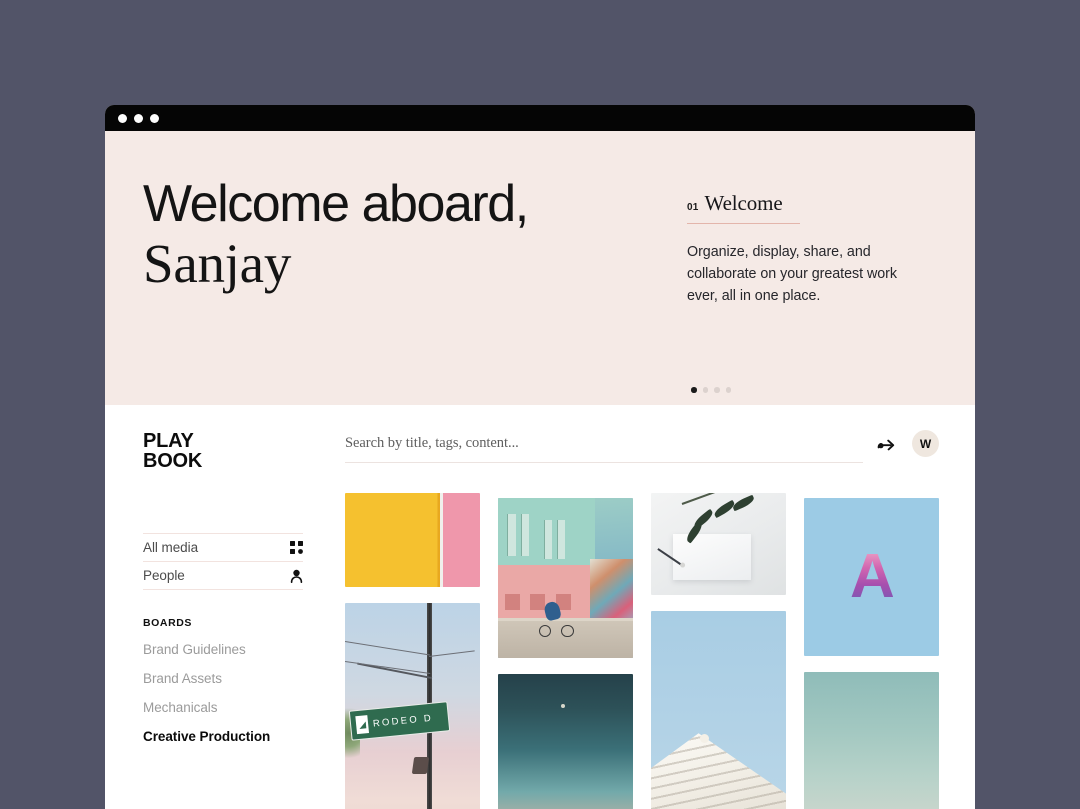 The width and height of the screenshot is (1080, 809). What do you see at coordinates (241, 707) in the screenshot?
I see `sidebar-item-mechanicals: Mechanicals` at bounding box center [241, 707].